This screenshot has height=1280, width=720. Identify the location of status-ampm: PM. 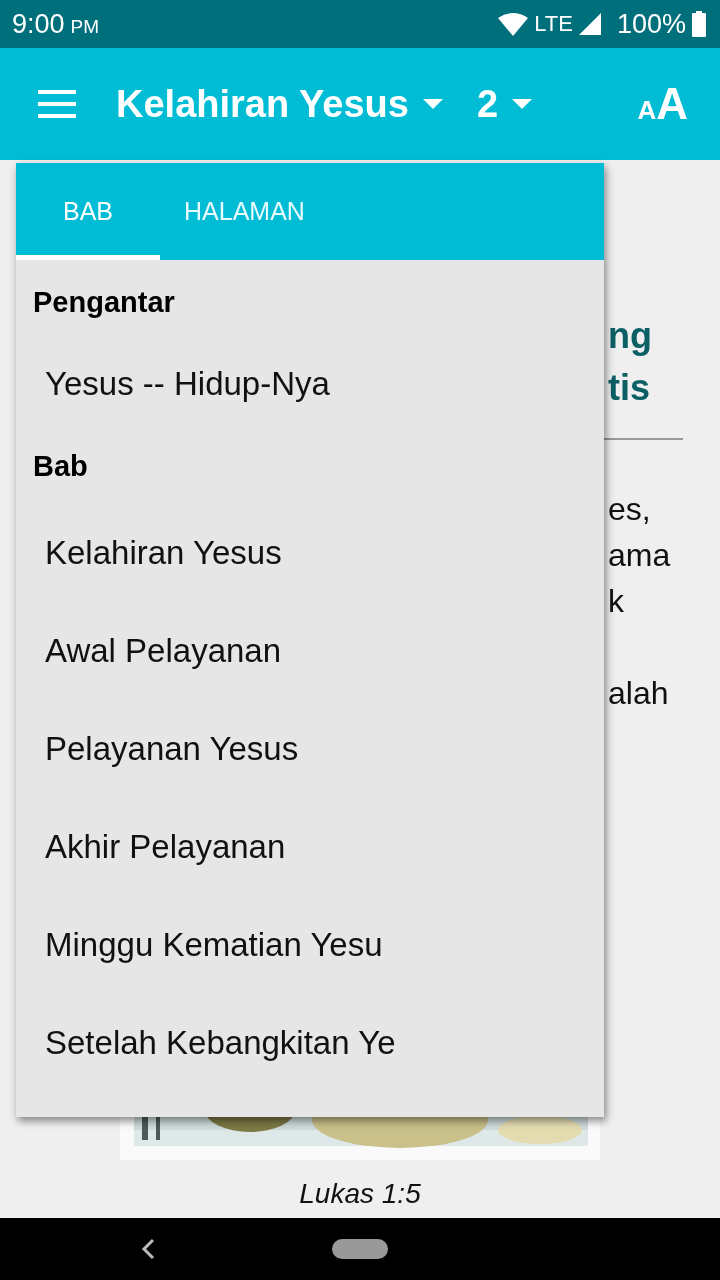
(85, 27).